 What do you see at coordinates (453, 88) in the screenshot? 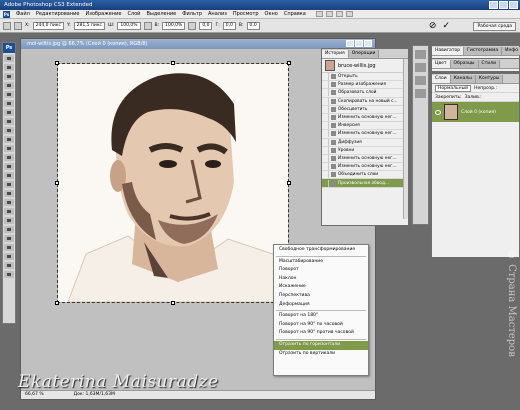
I see `blend-mode-select: Нормальный` at bounding box center [453, 88].